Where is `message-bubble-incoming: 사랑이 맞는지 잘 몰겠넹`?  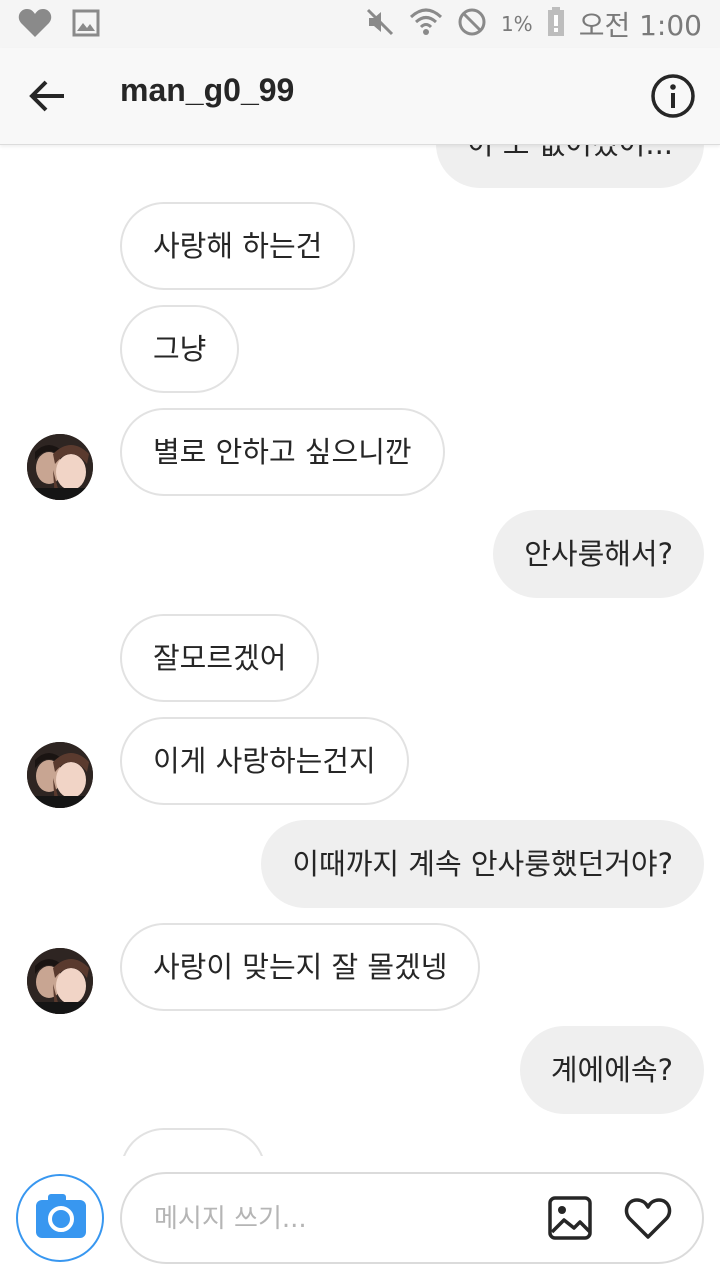 message-bubble-incoming: 사랑이 맞는지 잘 몰겠넹 is located at coordinates (300, 967).